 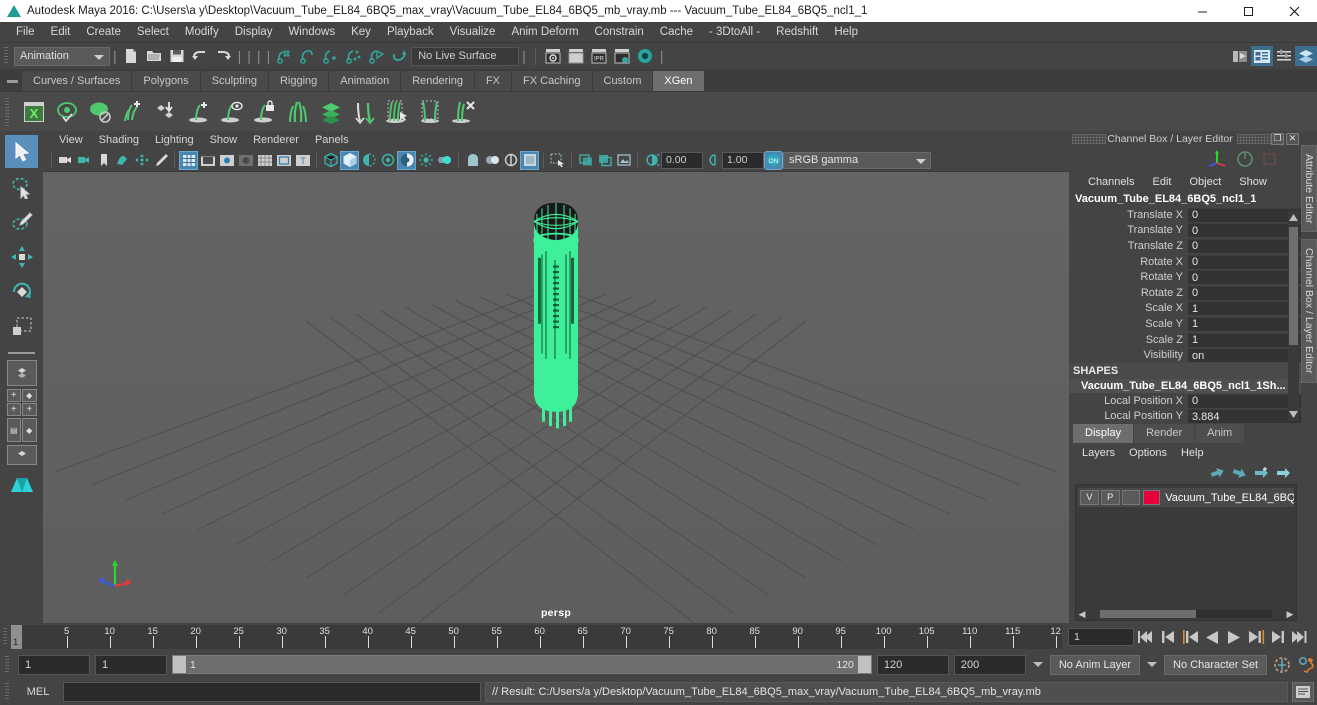 What do you see at coordinates (1309, 189) in the screenshot?
I see `vertical-tab-attribute-editor: Attribute Editor` at bounding box center [1309, 189].